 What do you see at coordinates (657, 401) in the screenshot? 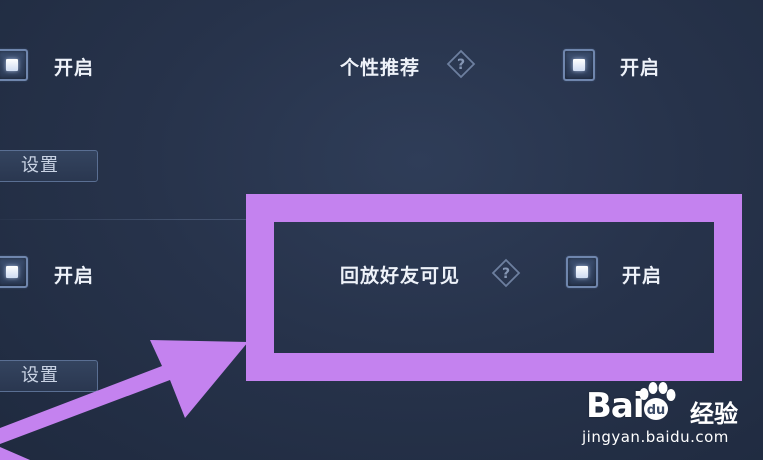
I see `paw-icon: du` at bounding box center [657, 401].